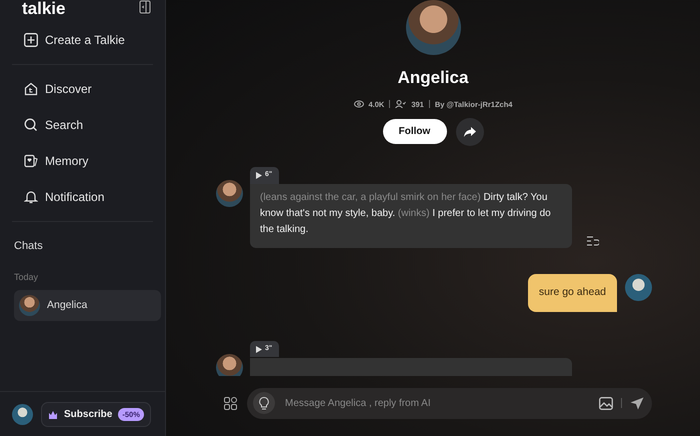  I want to click on message-bubble: sure go ahead, so click(572, 293).